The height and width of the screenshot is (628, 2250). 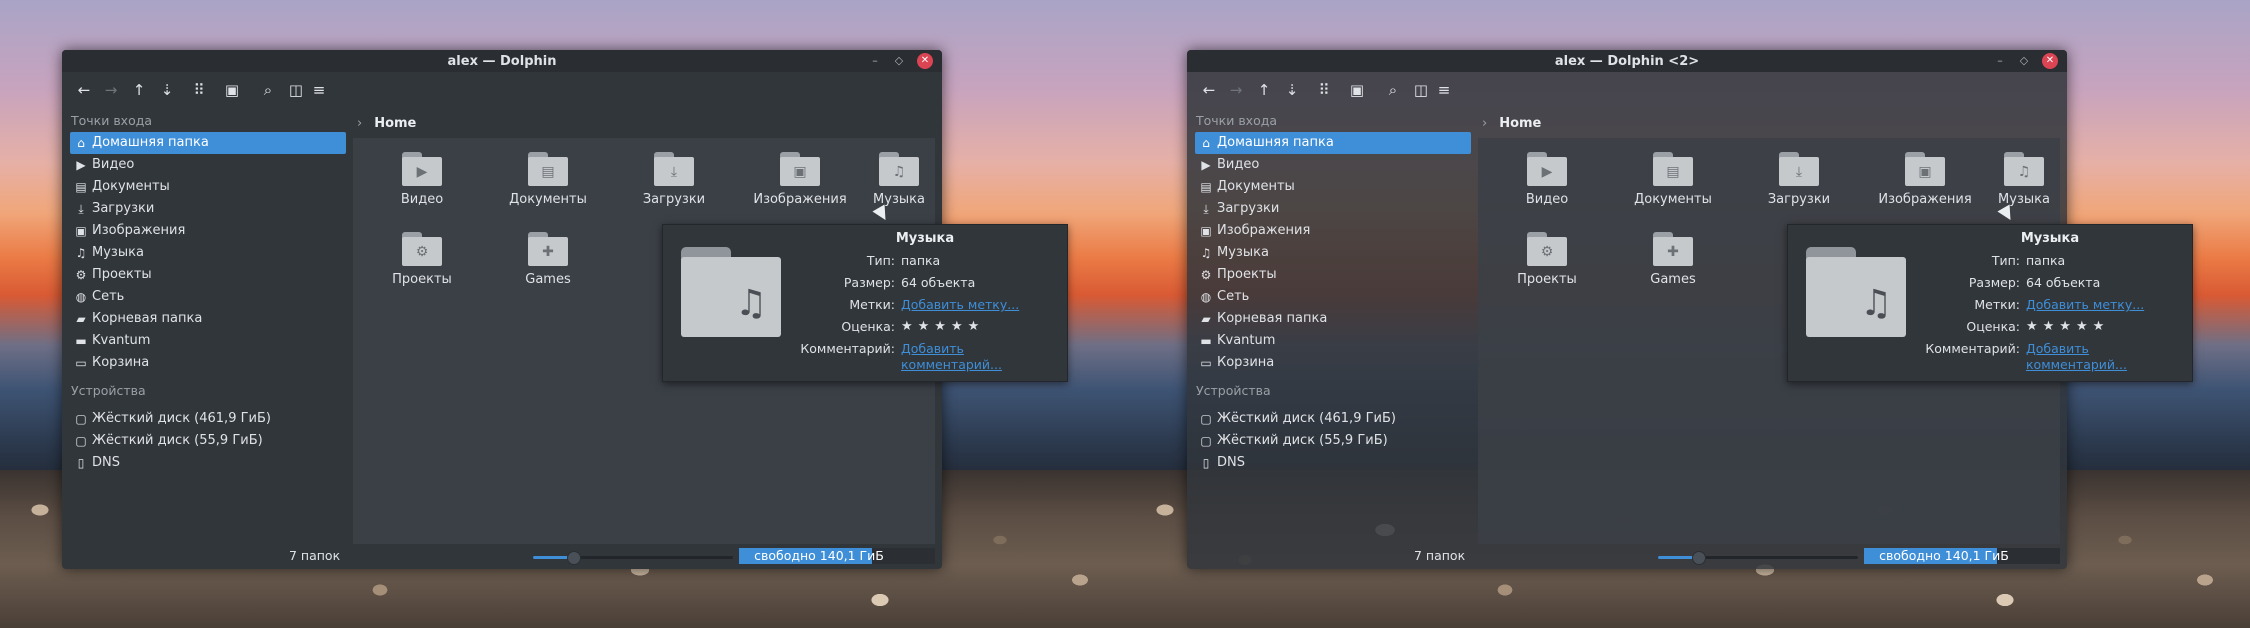 What do you see at coordinates (2024, 172) in the screenshot?
I see `music-icon: ♫` at bounding box center [2024, 172].